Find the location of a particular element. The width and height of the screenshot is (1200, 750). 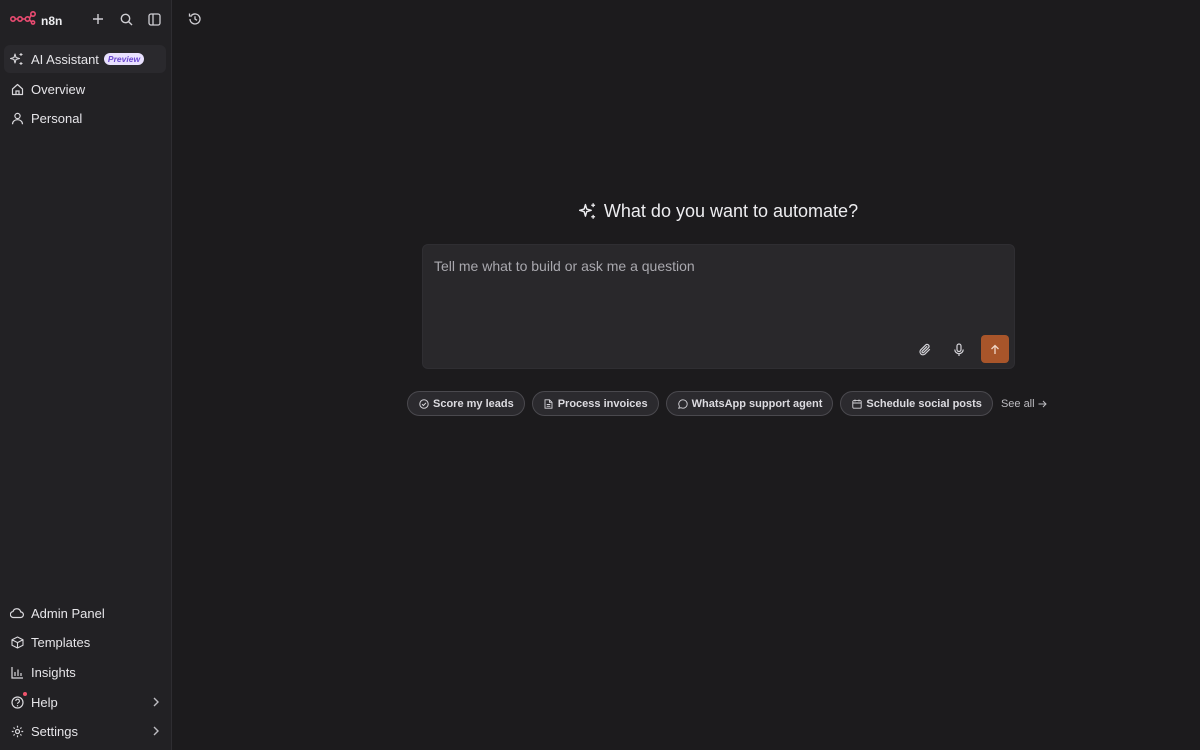

chip-label: Score my leads is located at coordinates (473, 403).